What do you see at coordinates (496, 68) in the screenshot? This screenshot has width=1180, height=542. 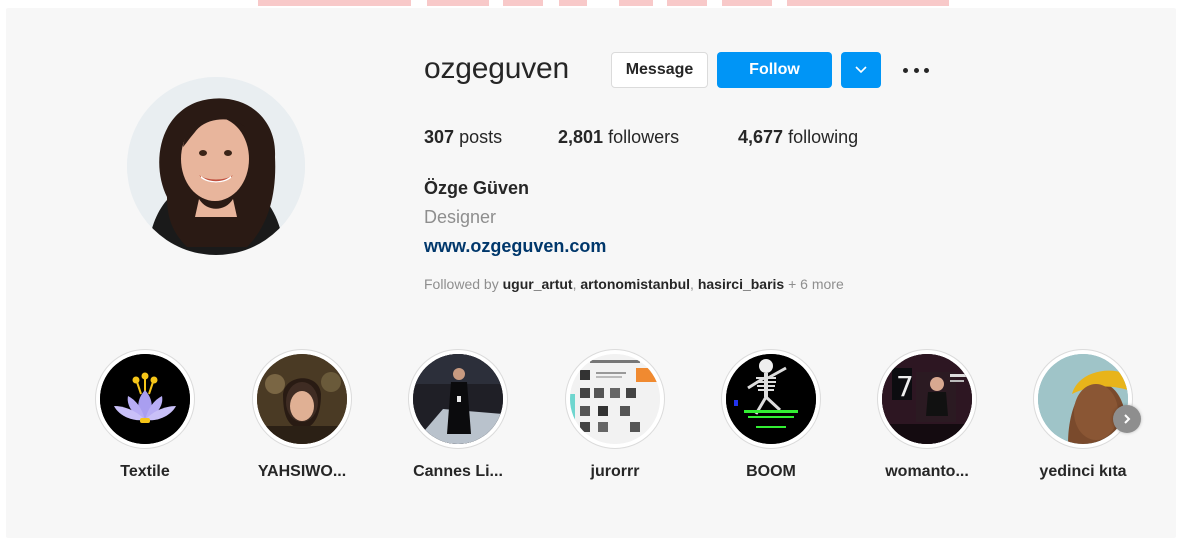 I see `username: ozgeguven` at bounding box center [496, 68].